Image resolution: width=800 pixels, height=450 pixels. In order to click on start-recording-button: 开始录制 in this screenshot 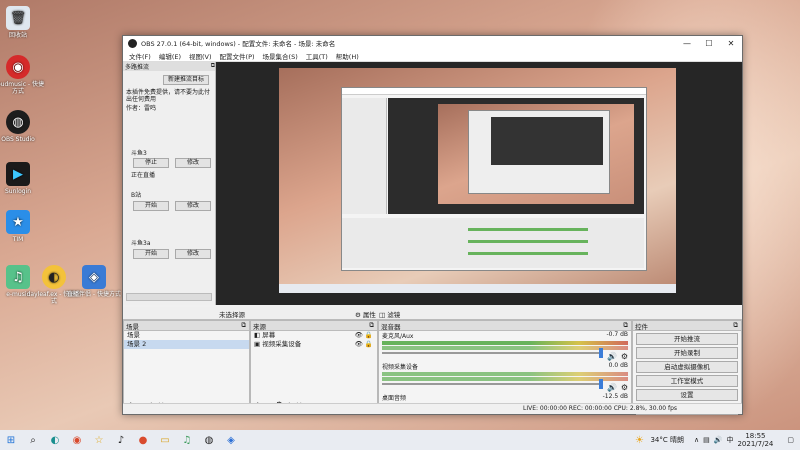, I will do `click(687, 353)`.